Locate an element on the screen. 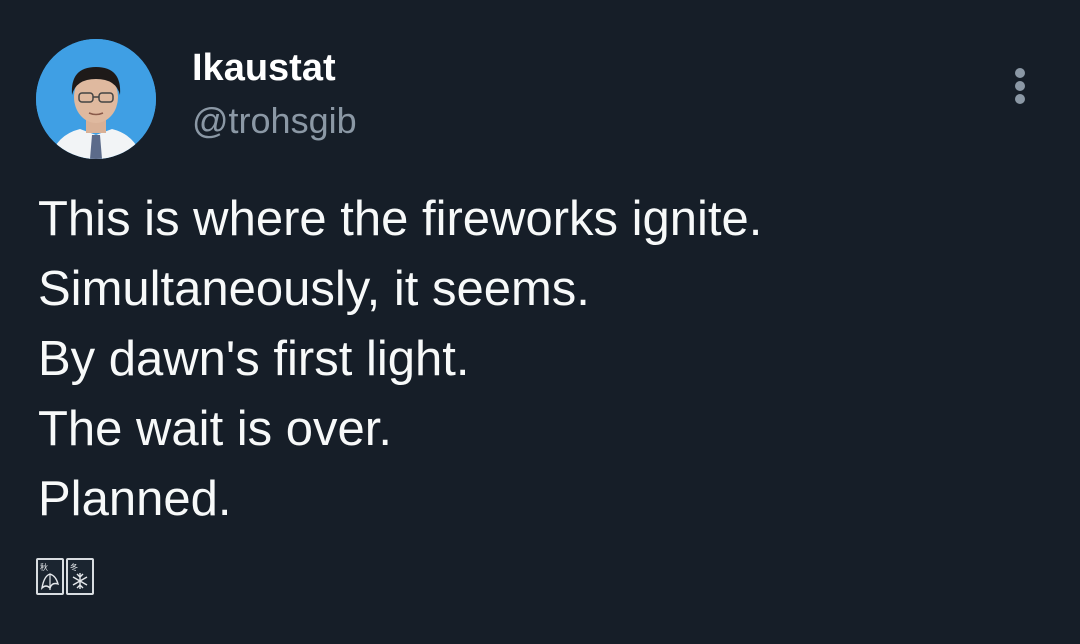 Image resolution: width=1080 pixels, height=644 pixels. autumn-tile-label: 秋 is located at coordinates (44, 567).